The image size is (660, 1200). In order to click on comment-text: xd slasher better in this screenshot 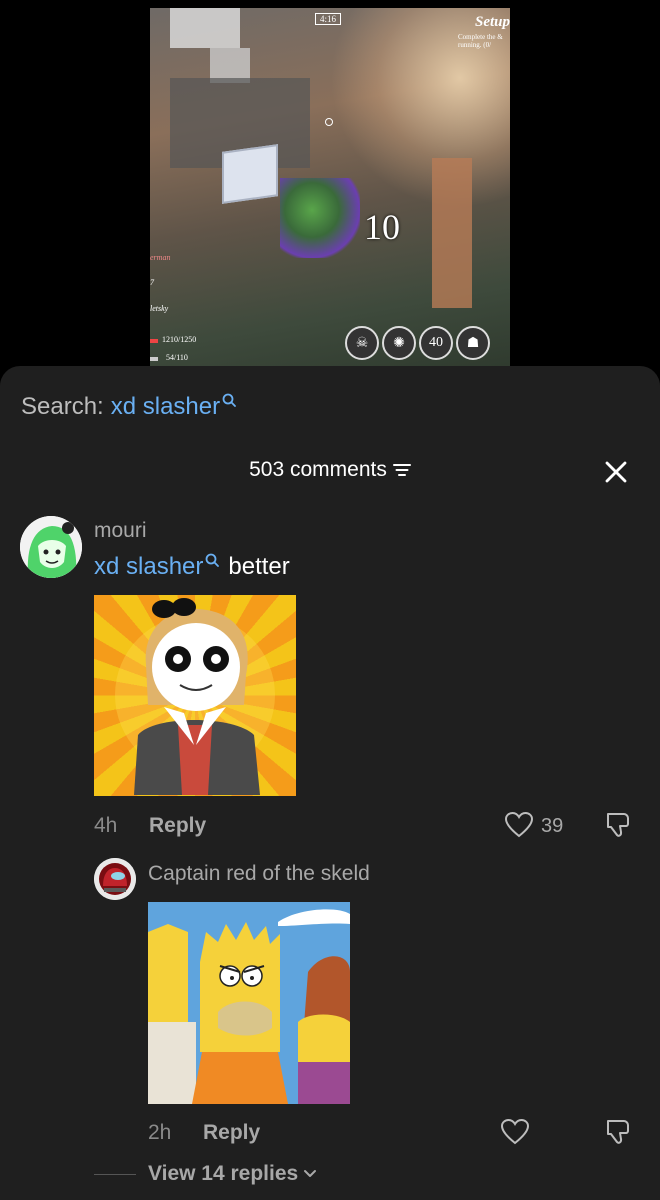, I will do `click(192, 567)`.